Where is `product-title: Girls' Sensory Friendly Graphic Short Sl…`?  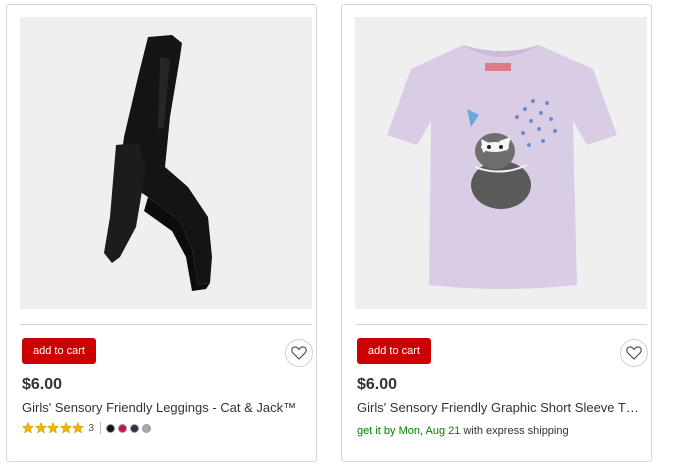
product-title: Girls' Sensory Friendly Graphic Short Sl… is located at coordinates (502, 407).